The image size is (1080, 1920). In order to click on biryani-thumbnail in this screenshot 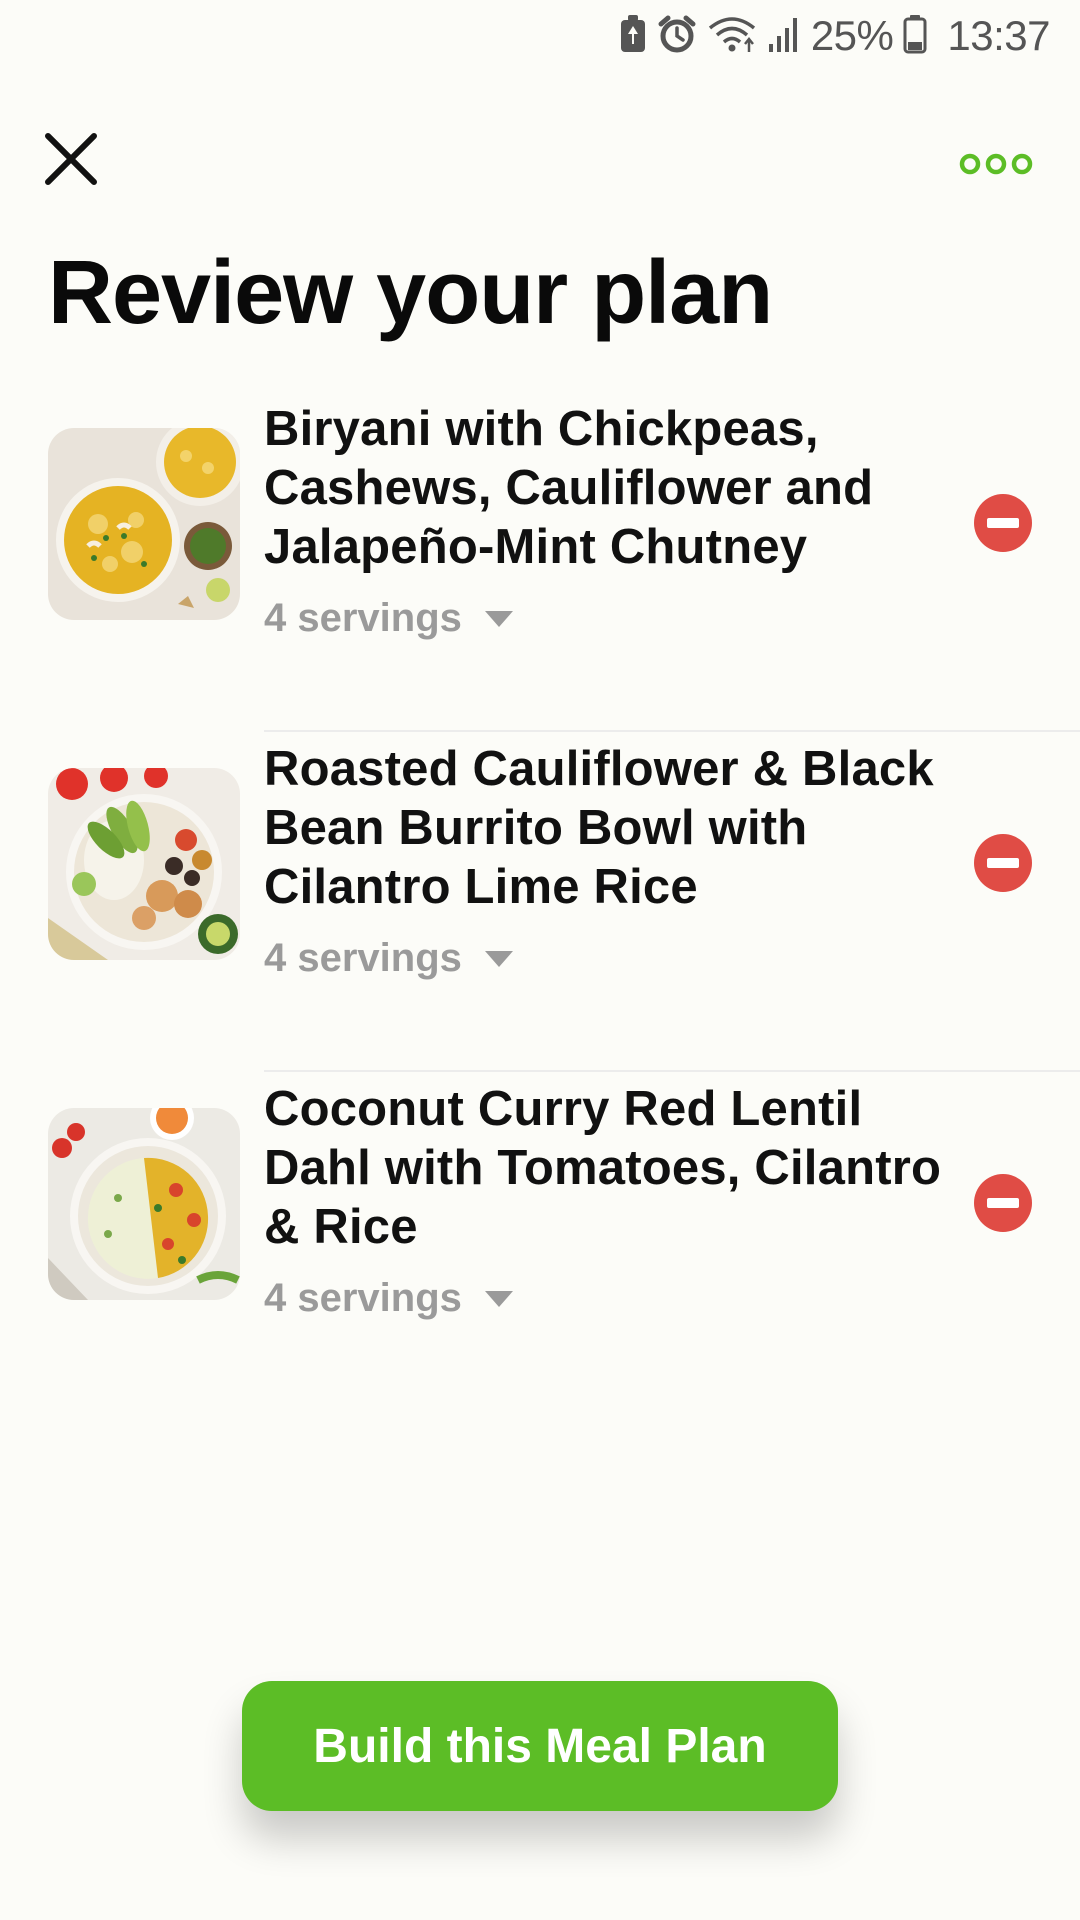, I will do `click(144, 524)`.